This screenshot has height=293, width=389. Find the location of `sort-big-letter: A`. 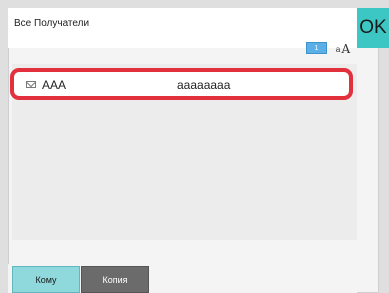

sort-big-letter: A is located at coordinates (346, 49).